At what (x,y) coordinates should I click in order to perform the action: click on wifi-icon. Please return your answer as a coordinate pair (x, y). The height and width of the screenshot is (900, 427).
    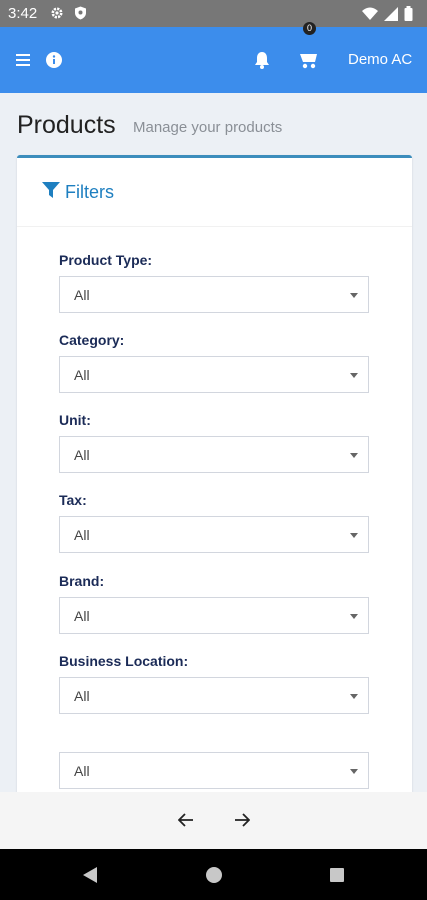
    Looking at the image, I should click on (370, 16).